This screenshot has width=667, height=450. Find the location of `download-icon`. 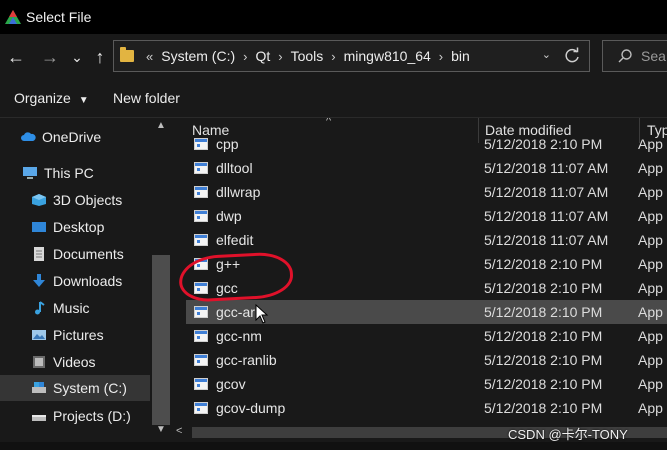

download-icon is located at coordinates (39, 280).